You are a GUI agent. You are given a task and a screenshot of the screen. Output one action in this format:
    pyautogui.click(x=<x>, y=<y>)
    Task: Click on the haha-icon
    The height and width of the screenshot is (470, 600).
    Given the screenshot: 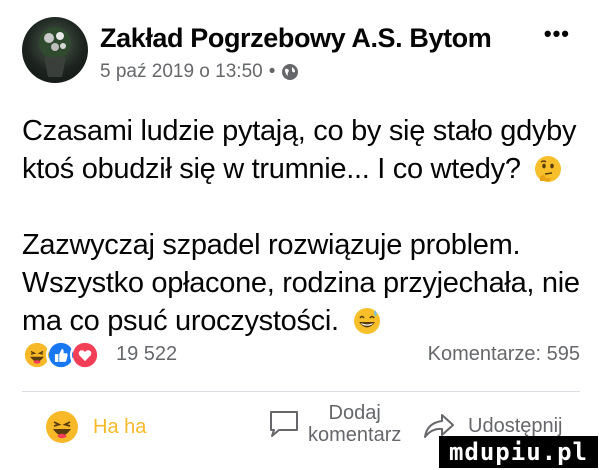 What is the action you would take?
    pyautogui.click(x=62, y=427)
    